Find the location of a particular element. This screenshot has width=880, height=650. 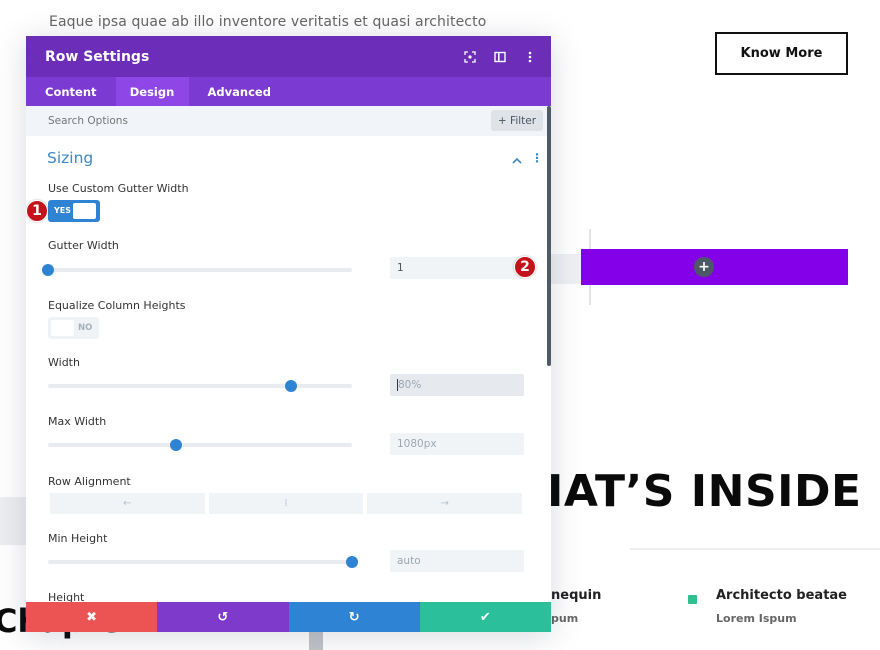

close-icon: ✖ is located at coordinates (92, 617).